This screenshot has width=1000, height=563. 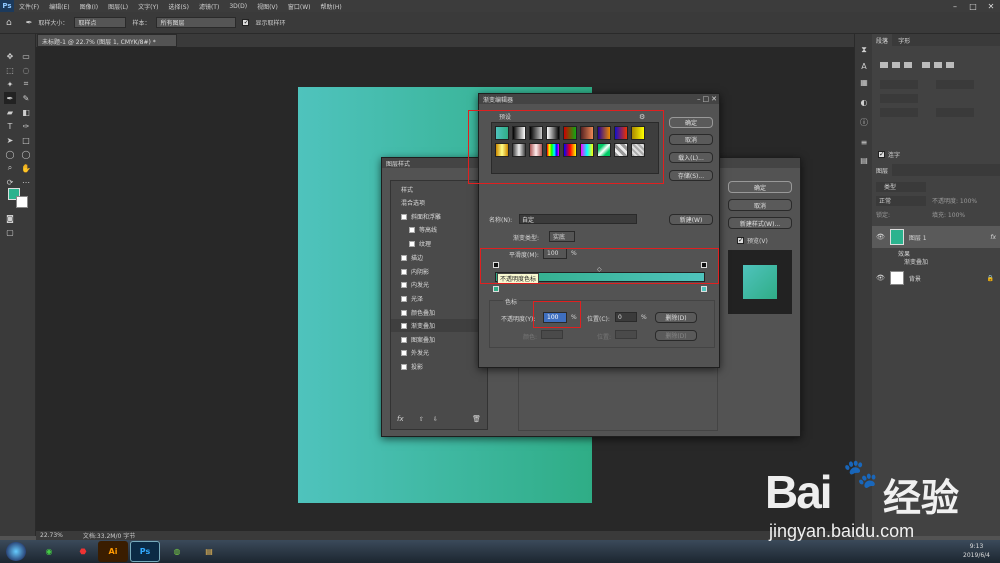 What do you see at coordinates (899, 84) in the screenshot?
I see `indent-left-field` at bounding box center [899, 84].